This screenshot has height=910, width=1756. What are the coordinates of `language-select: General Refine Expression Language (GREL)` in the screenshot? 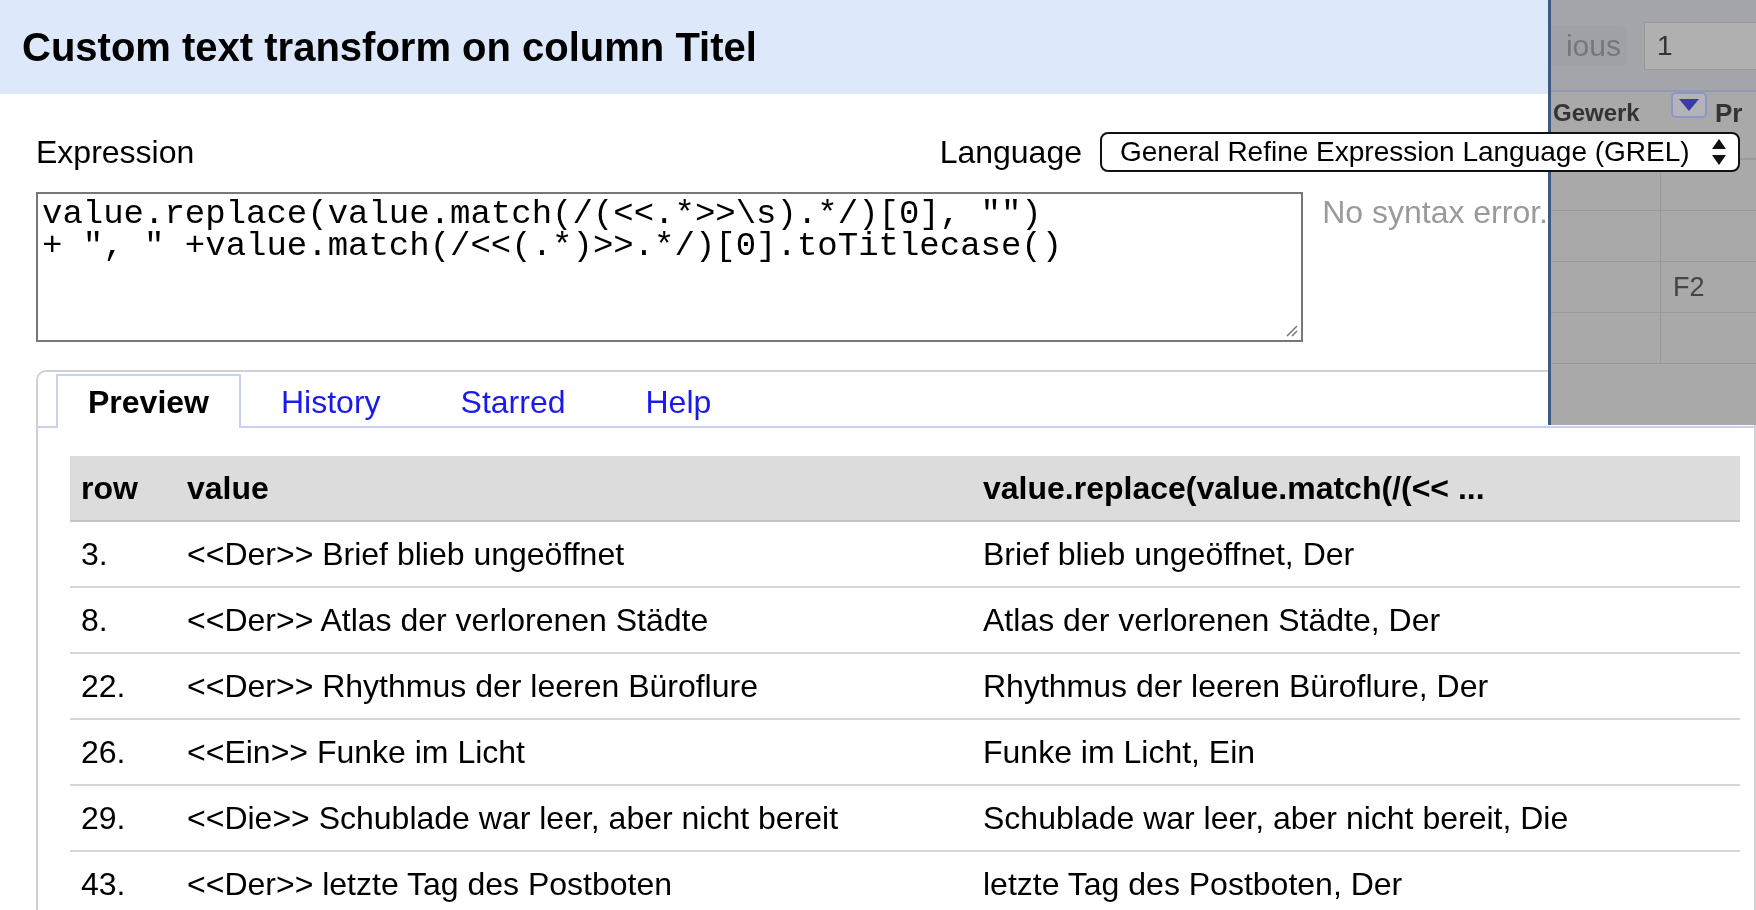 It's located at (1420, 152).